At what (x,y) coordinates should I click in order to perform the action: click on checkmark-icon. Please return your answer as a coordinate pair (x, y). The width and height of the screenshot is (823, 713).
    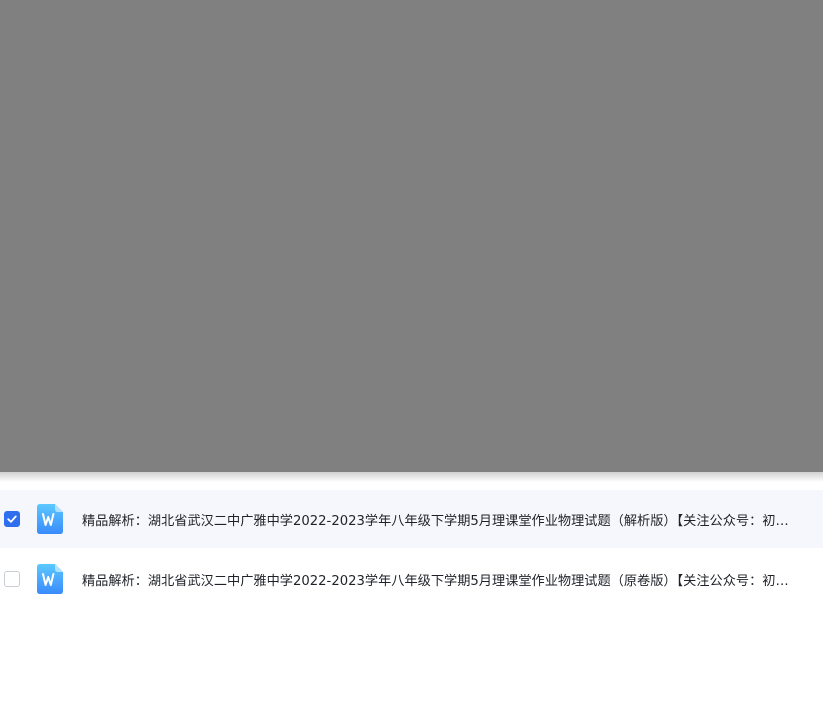
    Looking at the image, I should click on (12, 519).